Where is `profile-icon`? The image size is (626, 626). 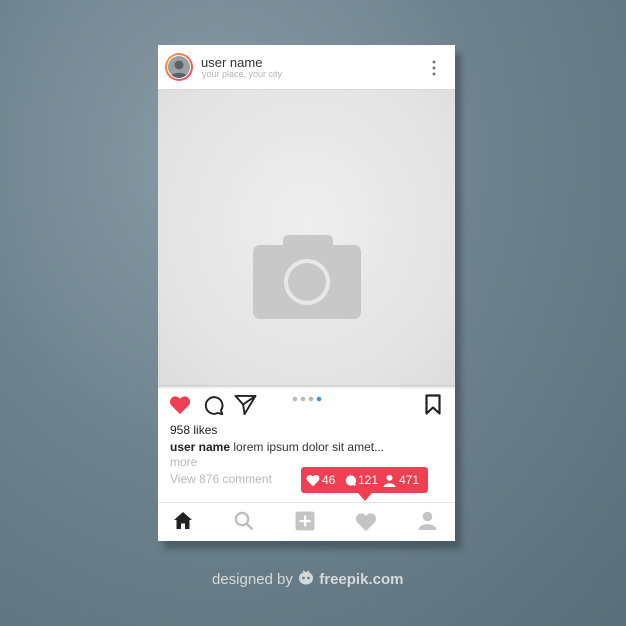
profile-icon is located at coordinates (427, 520).